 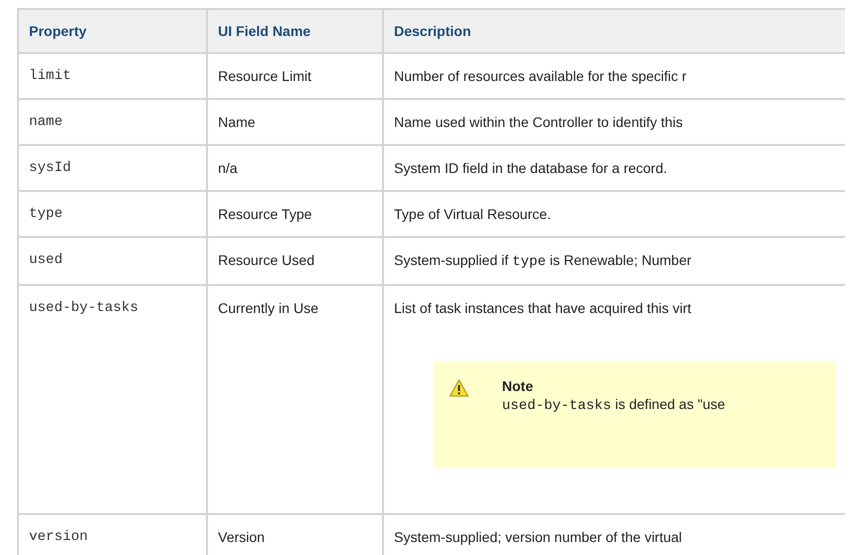 What do you see at coordinates (295, 122) in the screenshot?
I see `field-name-cell: Name` at bounding box center [295, 122].